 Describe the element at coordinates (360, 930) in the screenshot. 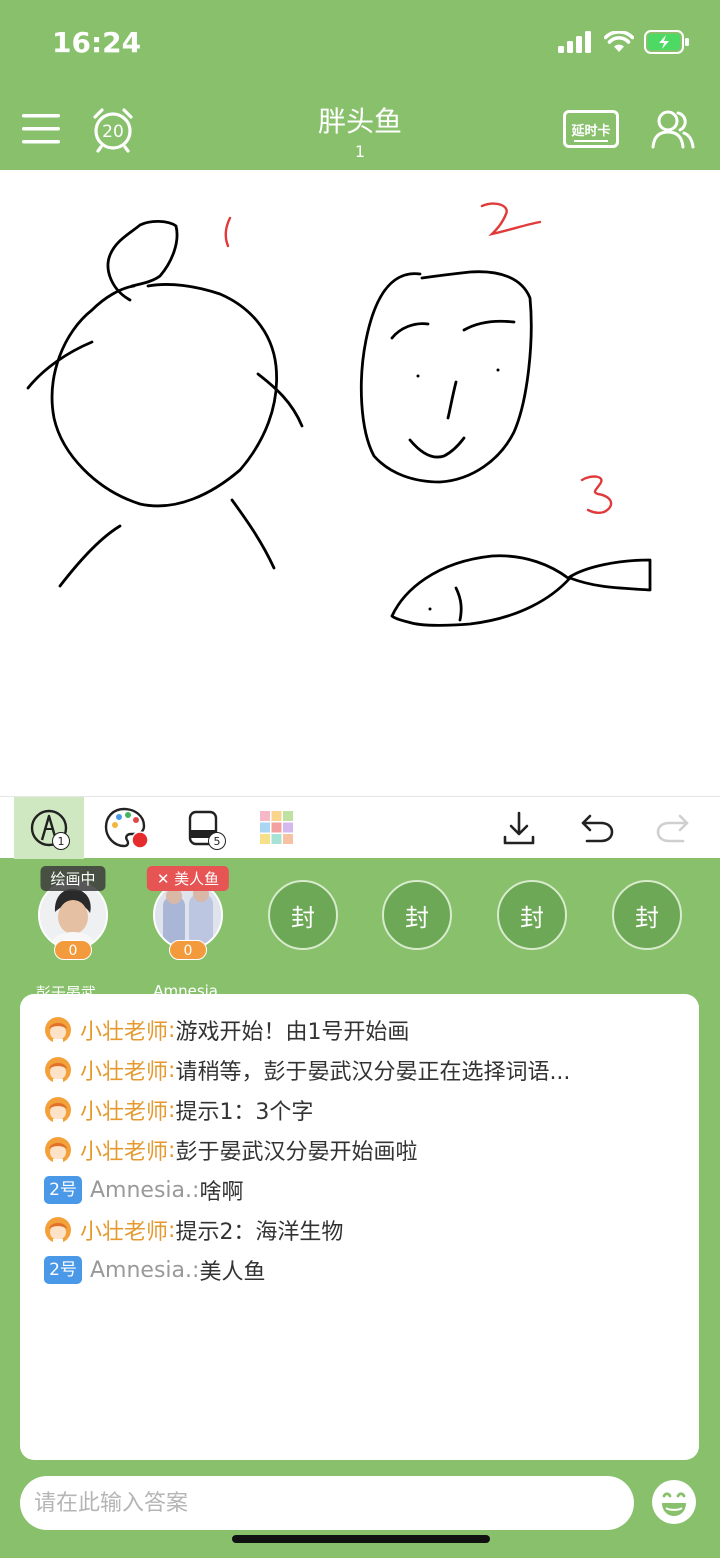

I see `players-row: 绘画中 0 彭于晏武... ✕ 美人鱼 0 Amnesia. 封 封 封 封` at that location.